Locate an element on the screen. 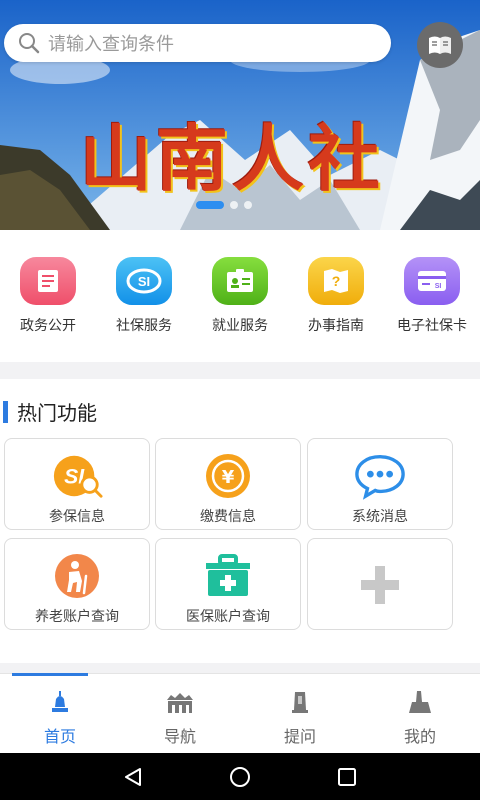 Image resolution: width=480 pixels, height=800 pixels. hot-title-text: 热门功能 is located at coordinates (57, 413).